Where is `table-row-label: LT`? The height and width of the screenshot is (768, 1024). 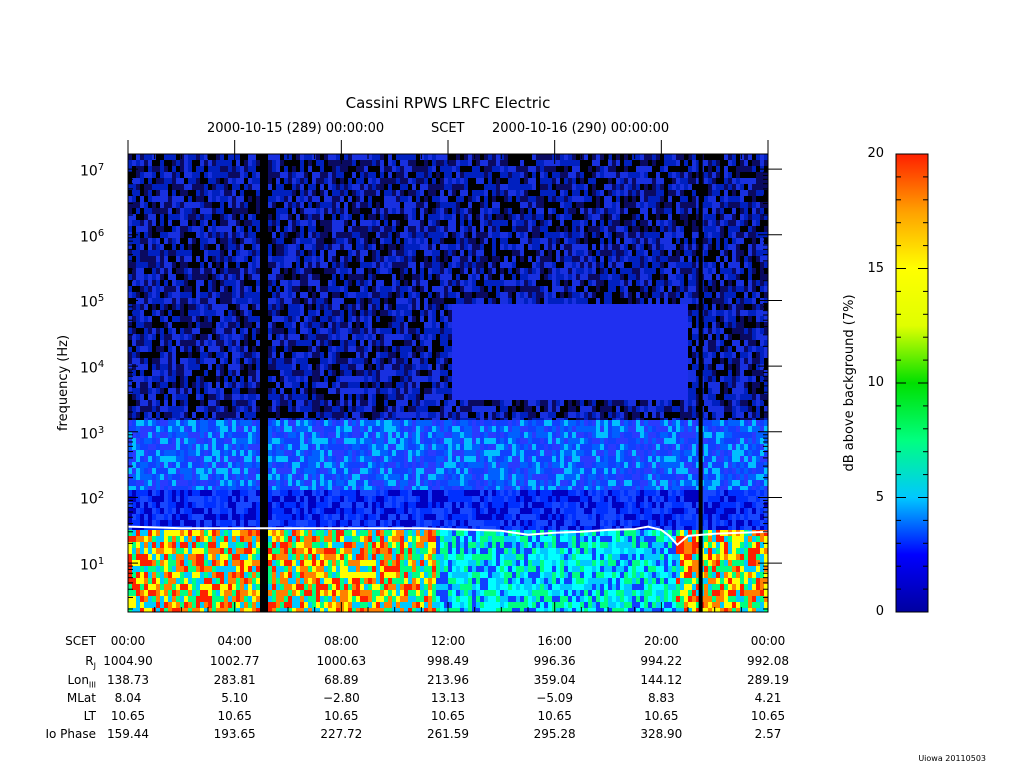 table-row-label: LT is located at coordinates (48, 716).